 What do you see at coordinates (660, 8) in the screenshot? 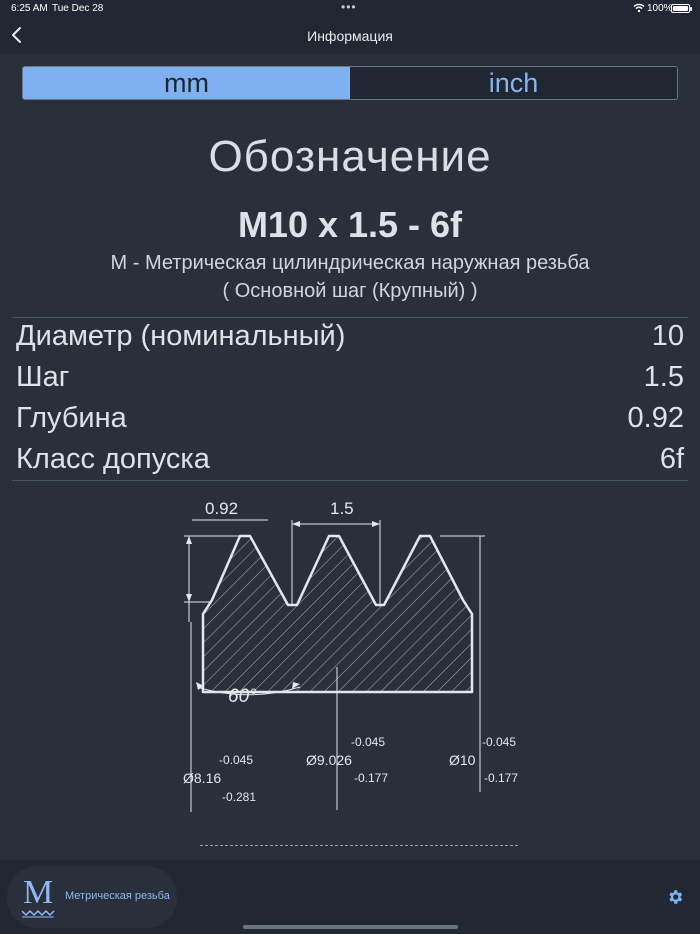
I see `battery-percent: 100%` at bounding box center [660, 8].